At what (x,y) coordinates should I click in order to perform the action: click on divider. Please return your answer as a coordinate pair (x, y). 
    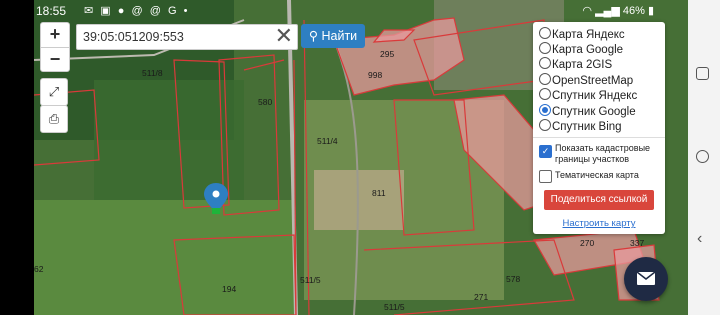
    Looking at the image, I should click on (599, 137).